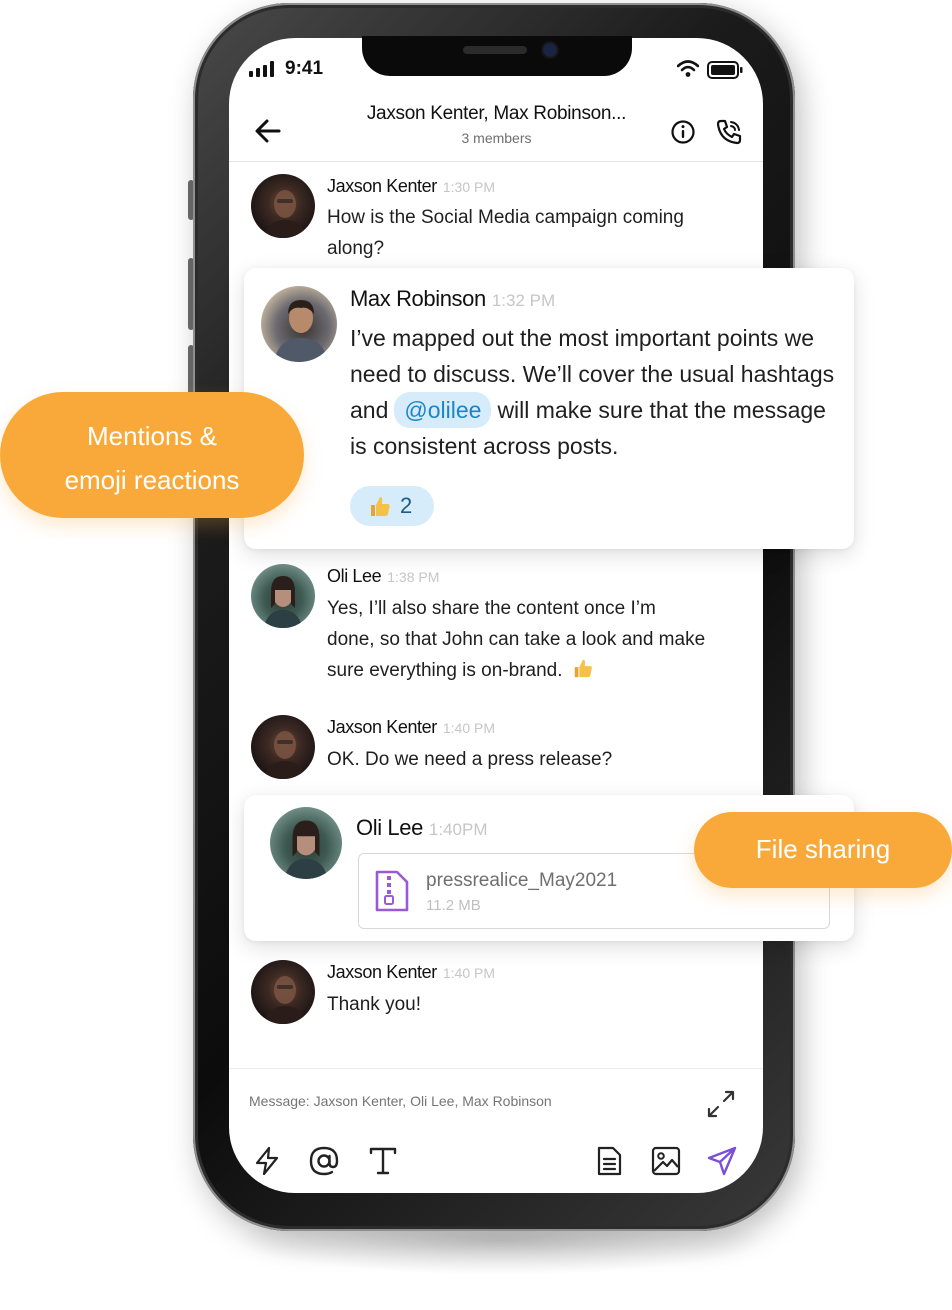 This screenshot has width=952, height=1310. I want to click on sender-name: Max Robinson 1:32 PM, so click(453, 298).